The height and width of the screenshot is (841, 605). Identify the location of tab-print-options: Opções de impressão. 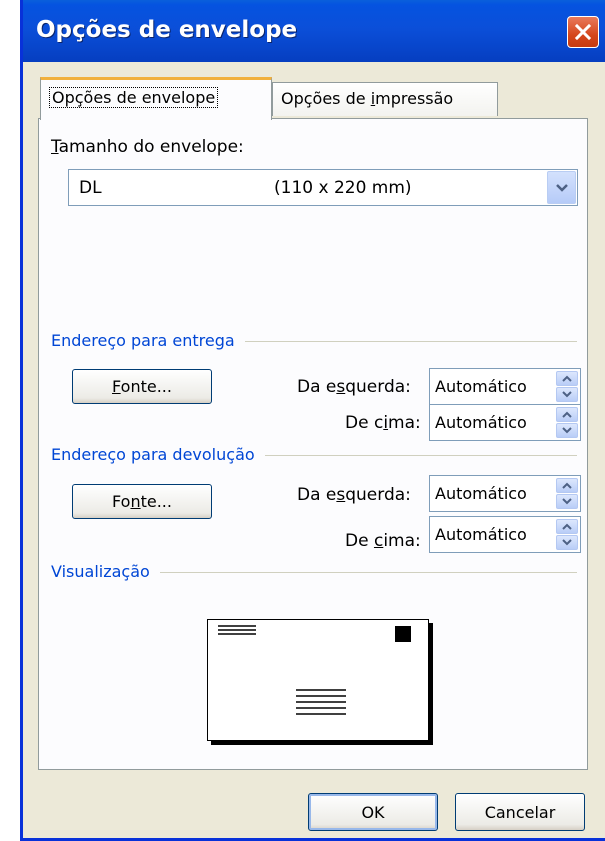
(385, 99).